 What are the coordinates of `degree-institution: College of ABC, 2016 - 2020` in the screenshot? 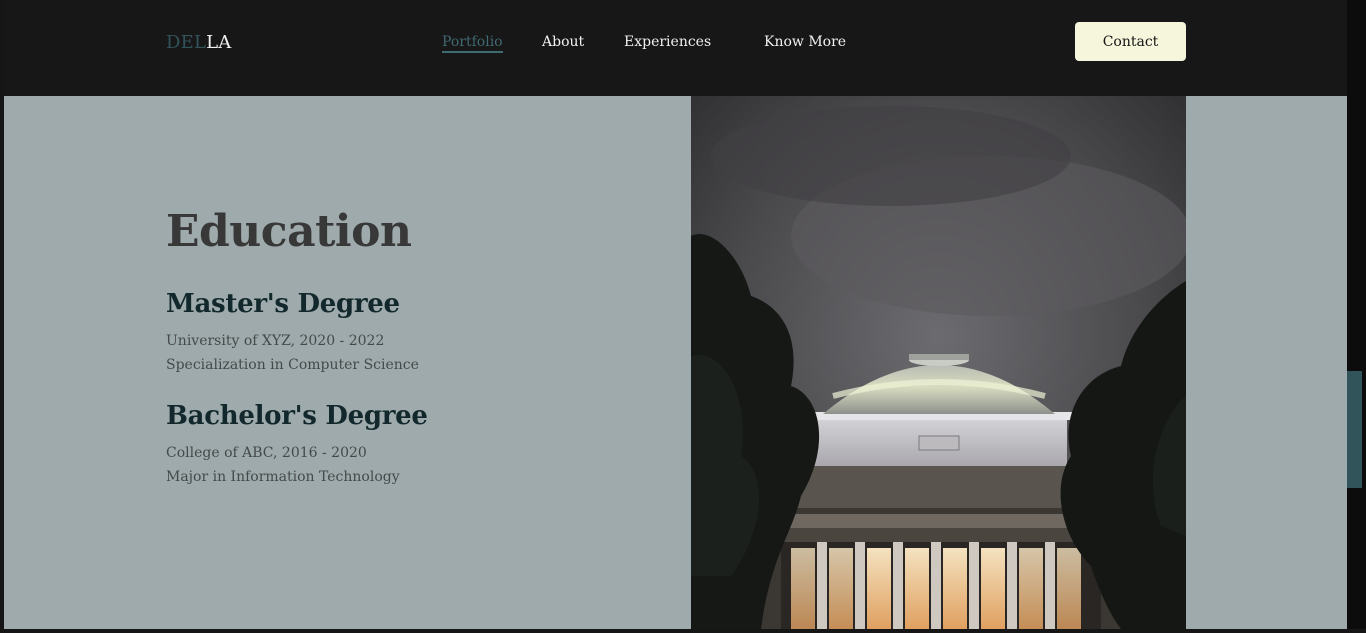 It's located at (266, 453).